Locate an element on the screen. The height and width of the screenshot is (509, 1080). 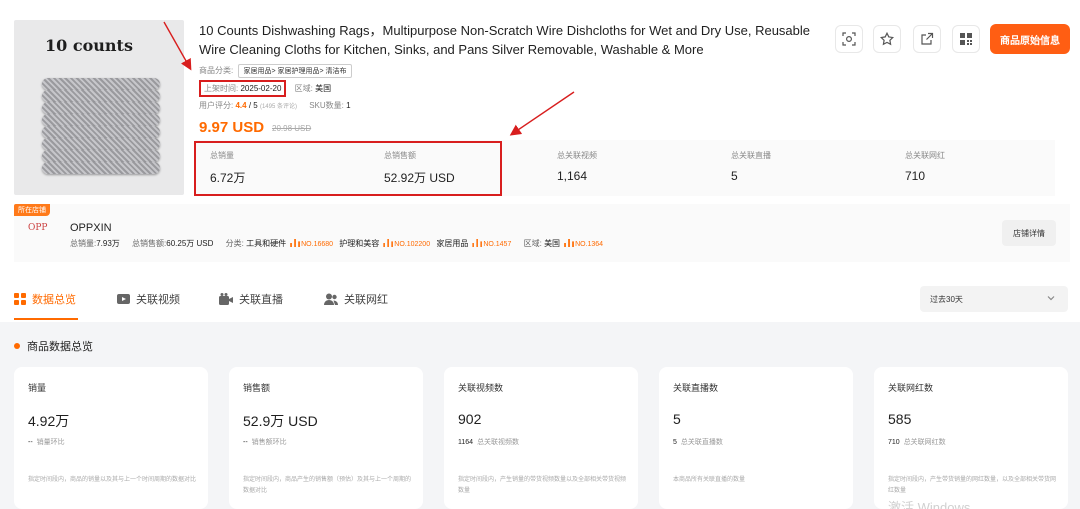
store-category-rank: NO.16680 is located at coordinates (317, 244).